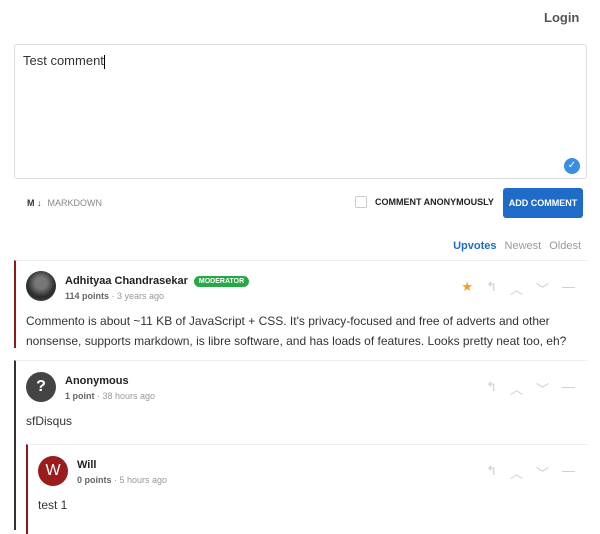 The height and width of the screenshot is (534, 600). Describe the element at coordinates (523, 246) in the screenshot. I see `sort-newest: Newest` at that location.